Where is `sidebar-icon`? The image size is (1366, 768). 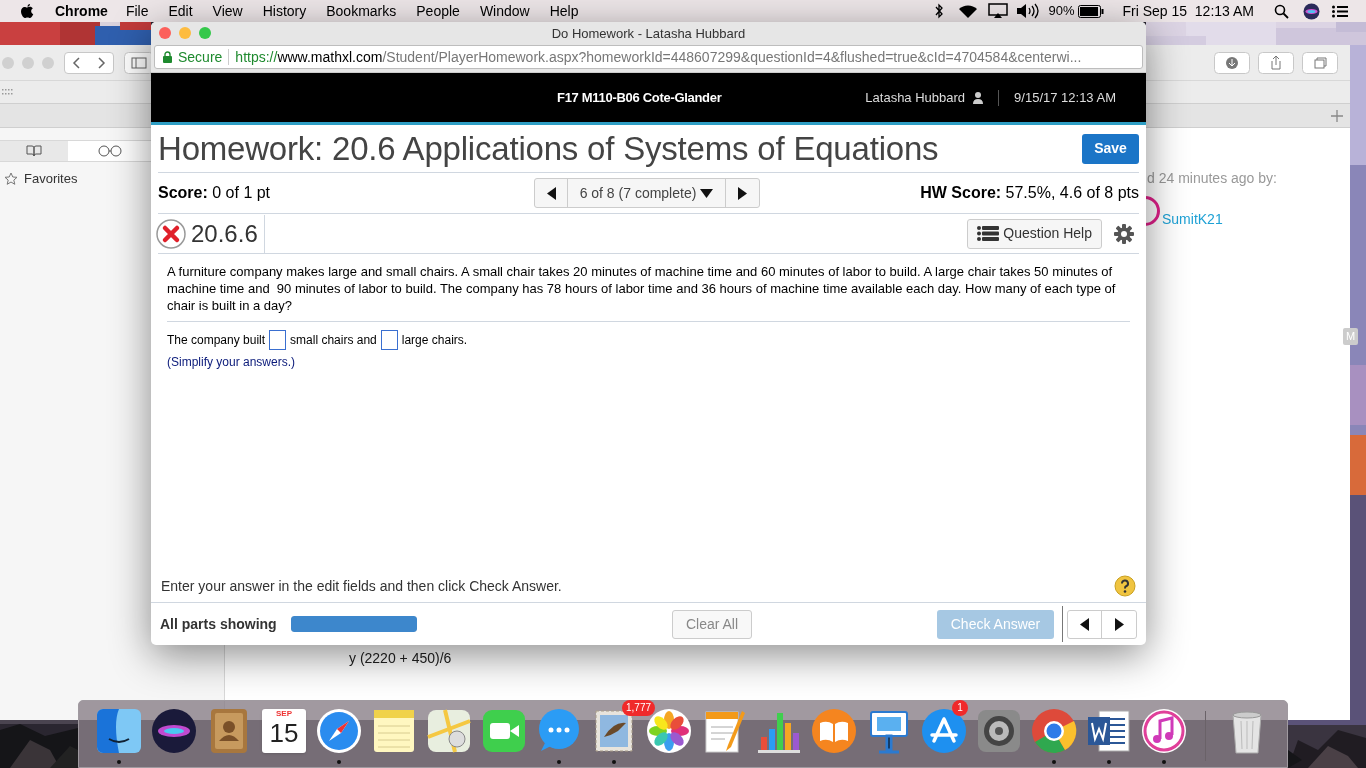 sidebar-icon is located at coordinates (139, 62).